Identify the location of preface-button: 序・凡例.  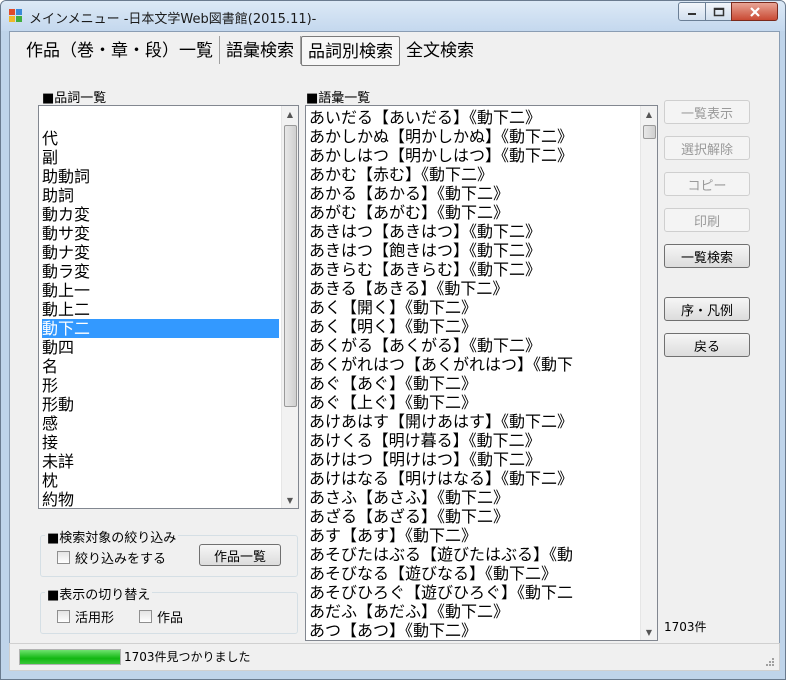
(707, 309).